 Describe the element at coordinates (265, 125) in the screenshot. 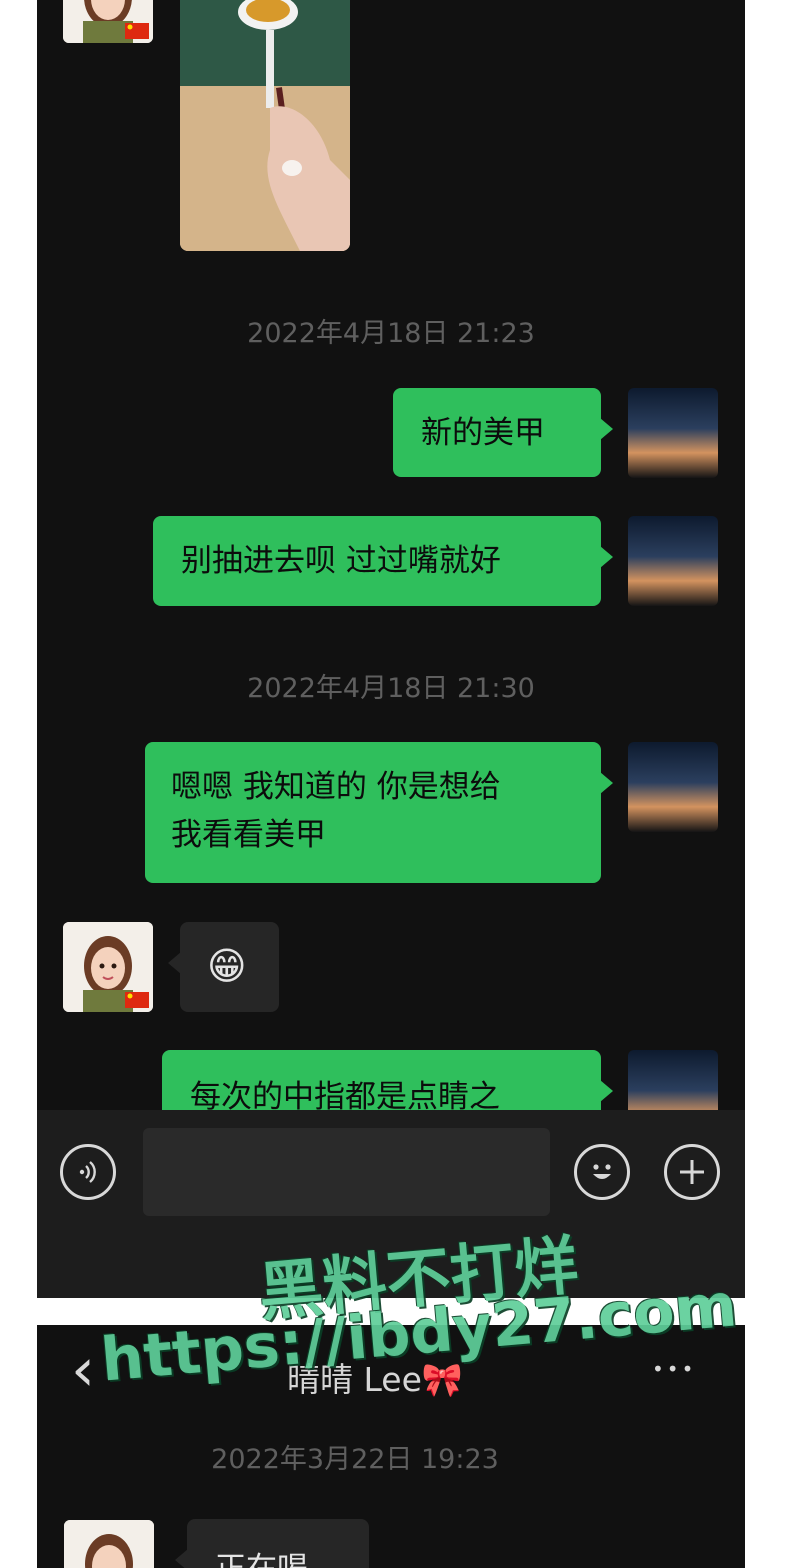

I see `photo-message` at that location.